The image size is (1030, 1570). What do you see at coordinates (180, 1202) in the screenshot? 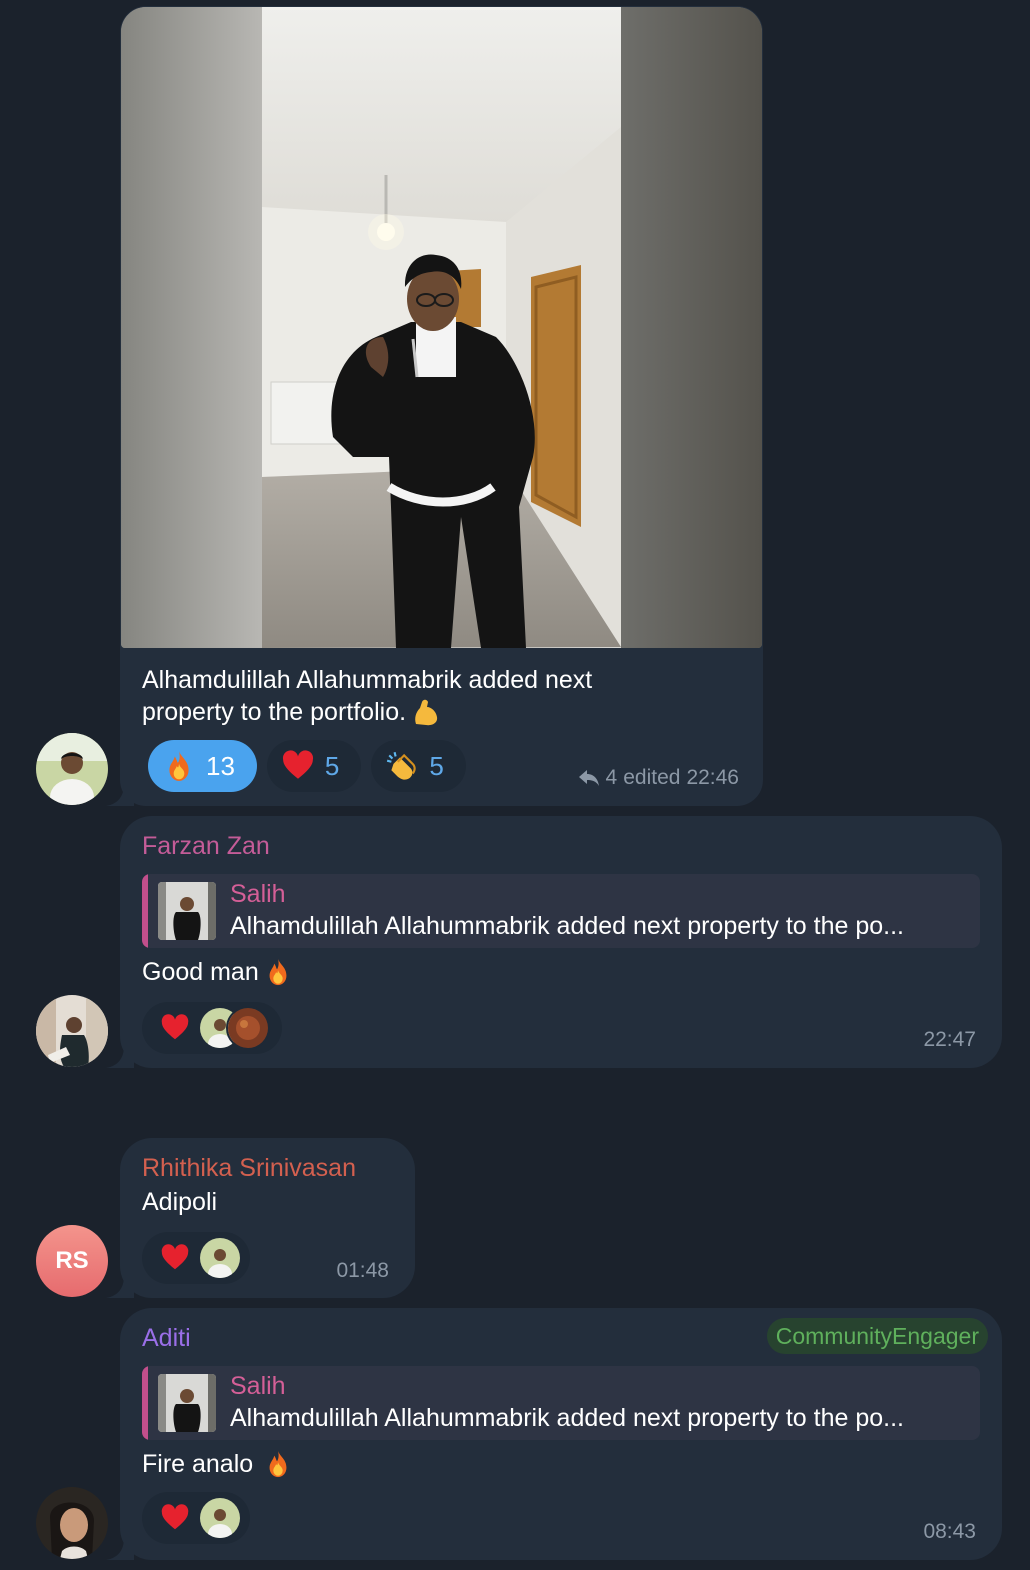
I see `message-text: Adipoli` at bounding box center [180, 1202].